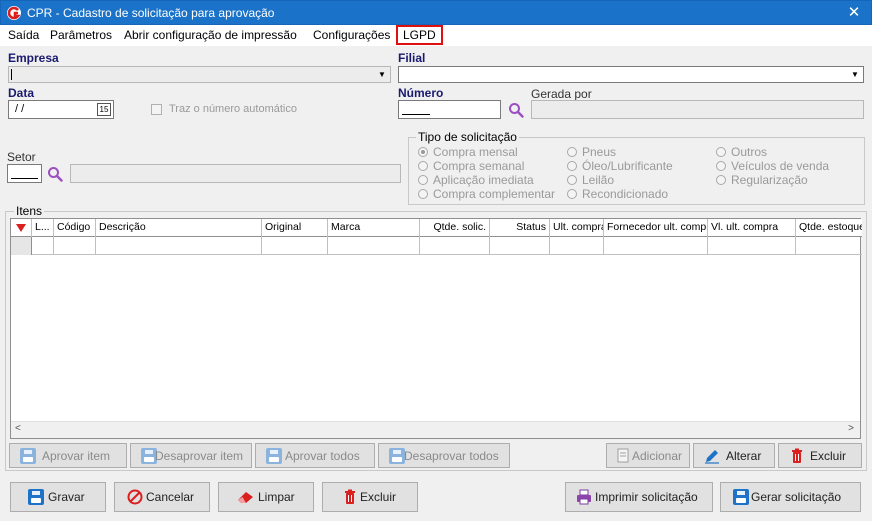 The width and height of the screenshot is (872, 521). Describe the element at coordinates (623, 455) in the screenshot. I see `add-document-icon` at that location.